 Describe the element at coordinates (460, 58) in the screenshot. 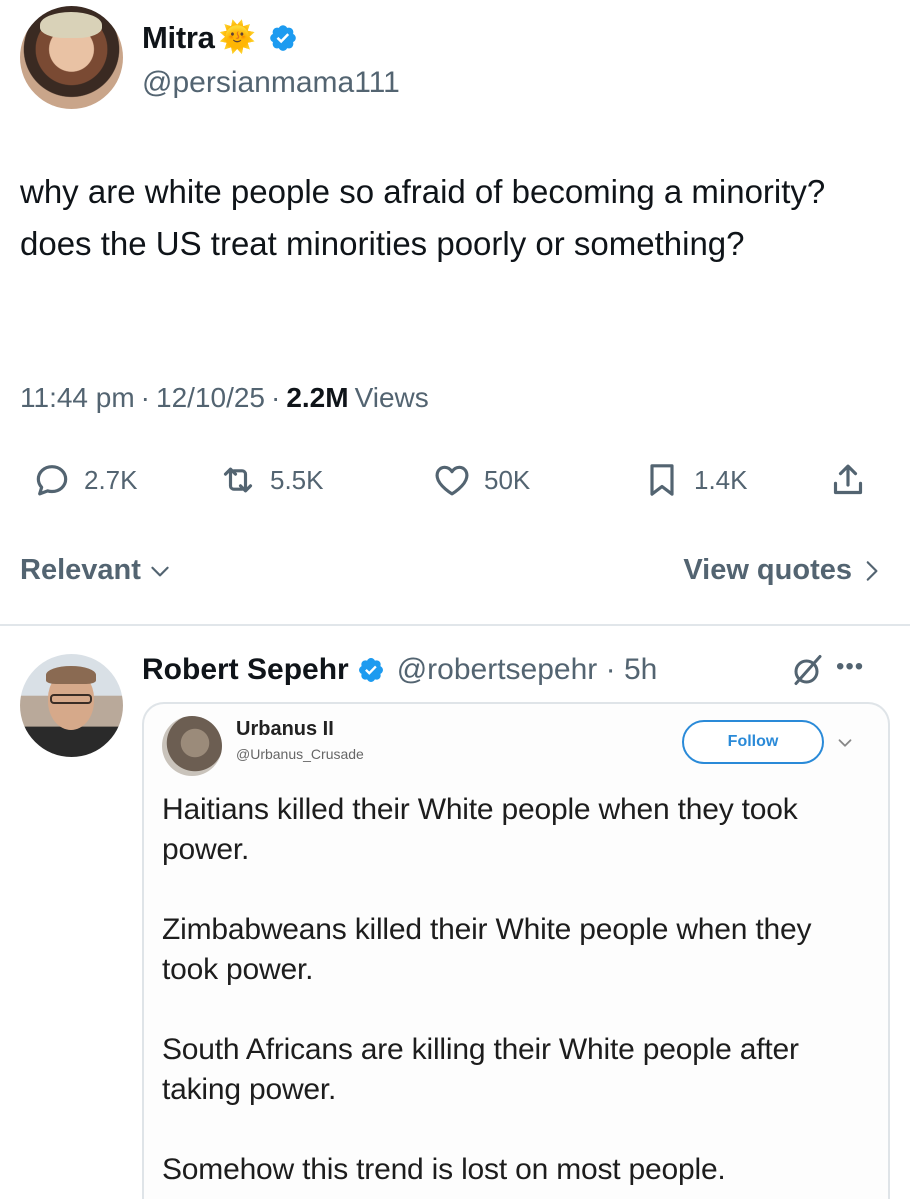

I see `tweet-header: Mitra 🌞 @persianmama111` at that location.